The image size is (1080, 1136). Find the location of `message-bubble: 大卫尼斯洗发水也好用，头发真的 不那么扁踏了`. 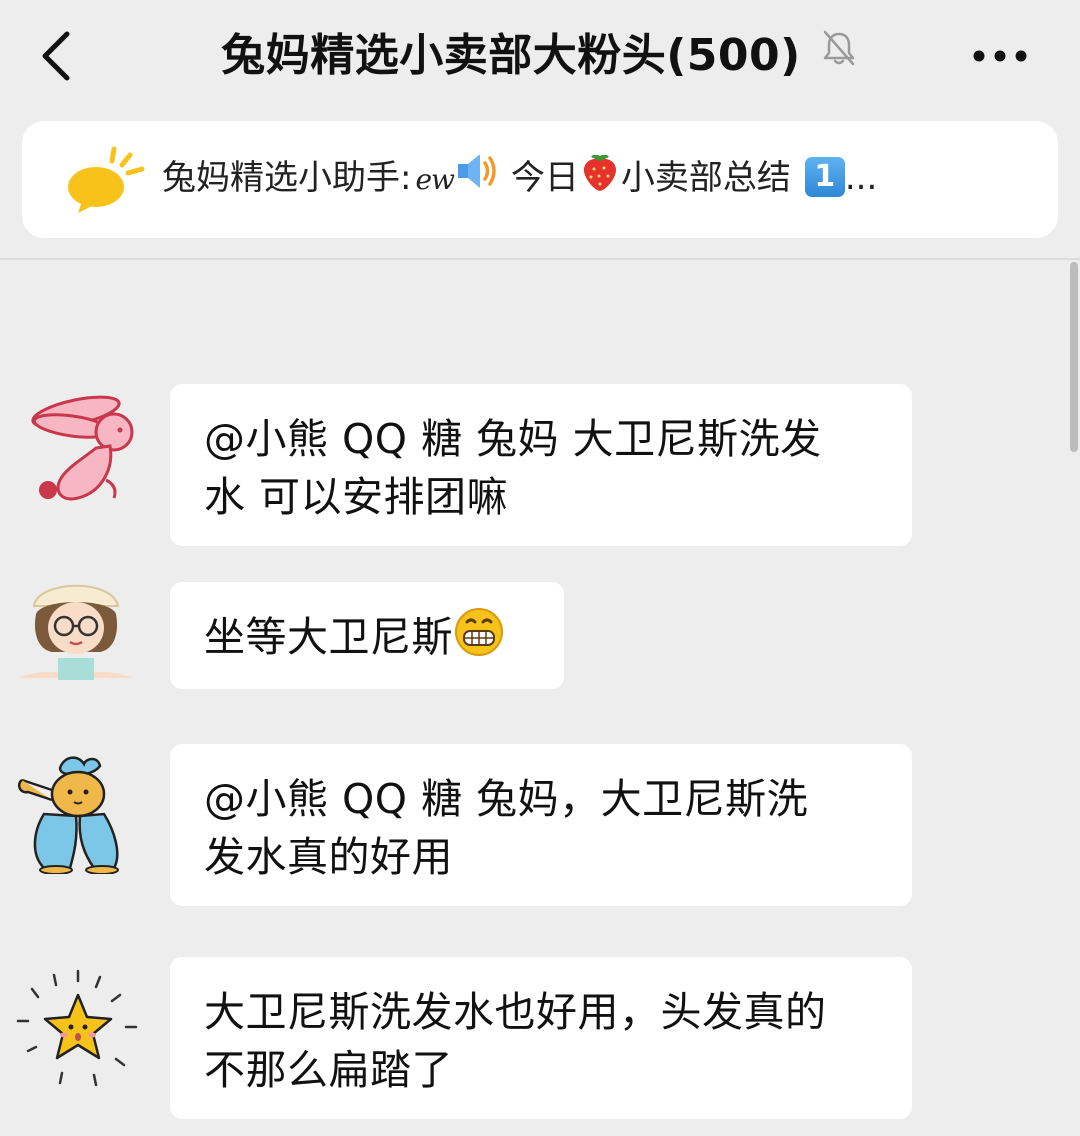

message-bubble: 大卫尼斯洗发水也好用，头发真的 不那么扁踏了 is located at coordinates (541, 1038).